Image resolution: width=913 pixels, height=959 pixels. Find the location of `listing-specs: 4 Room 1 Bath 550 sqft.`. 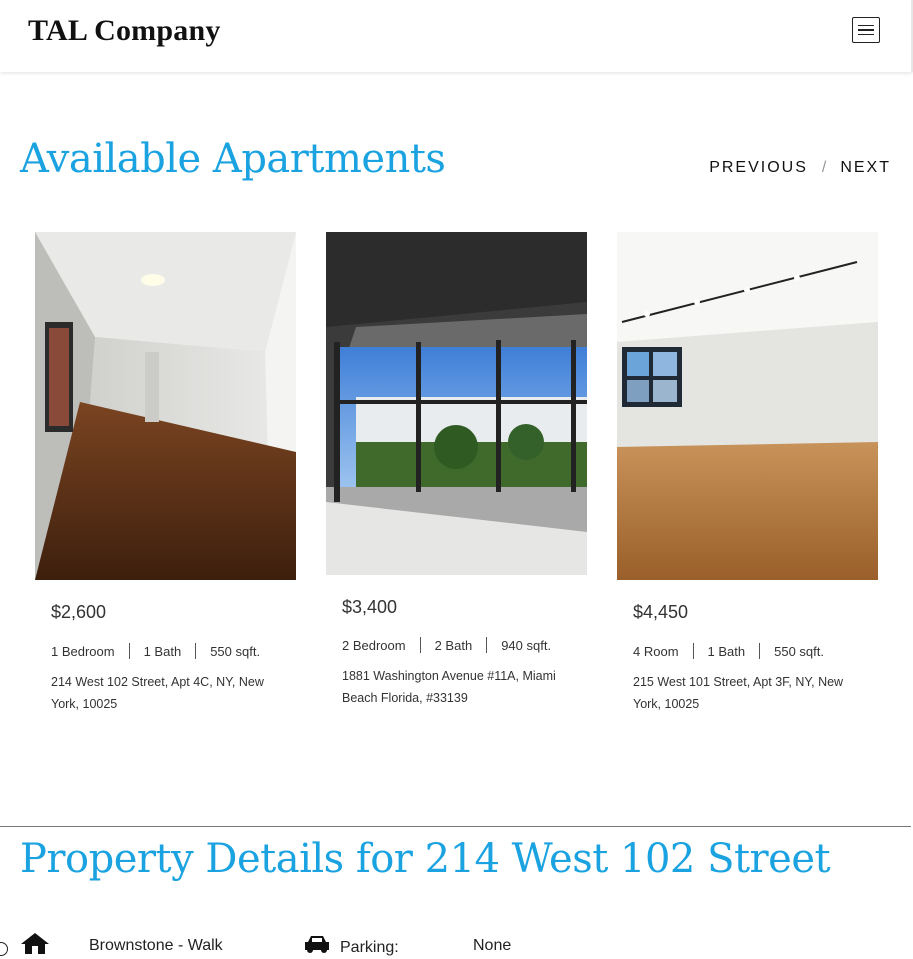

listing-specs: 4 Room 1 Bath 550 sqft. is located at coordinates (728, 651).